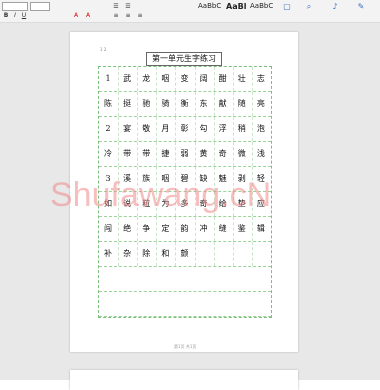 The height and width of the screenshot is (390, 380). I want to click on grid-char: 陈, so click(108, 104).